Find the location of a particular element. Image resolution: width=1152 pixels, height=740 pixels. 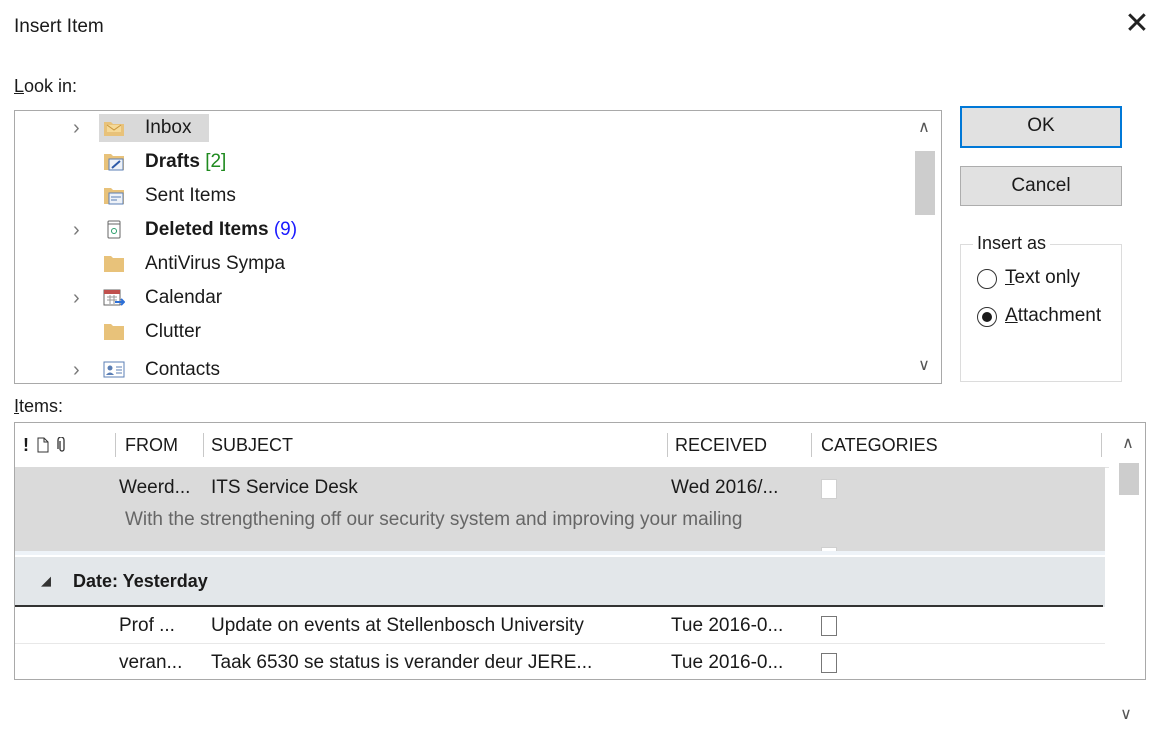

ok-button: OK is located at coordinates (1041, 127).